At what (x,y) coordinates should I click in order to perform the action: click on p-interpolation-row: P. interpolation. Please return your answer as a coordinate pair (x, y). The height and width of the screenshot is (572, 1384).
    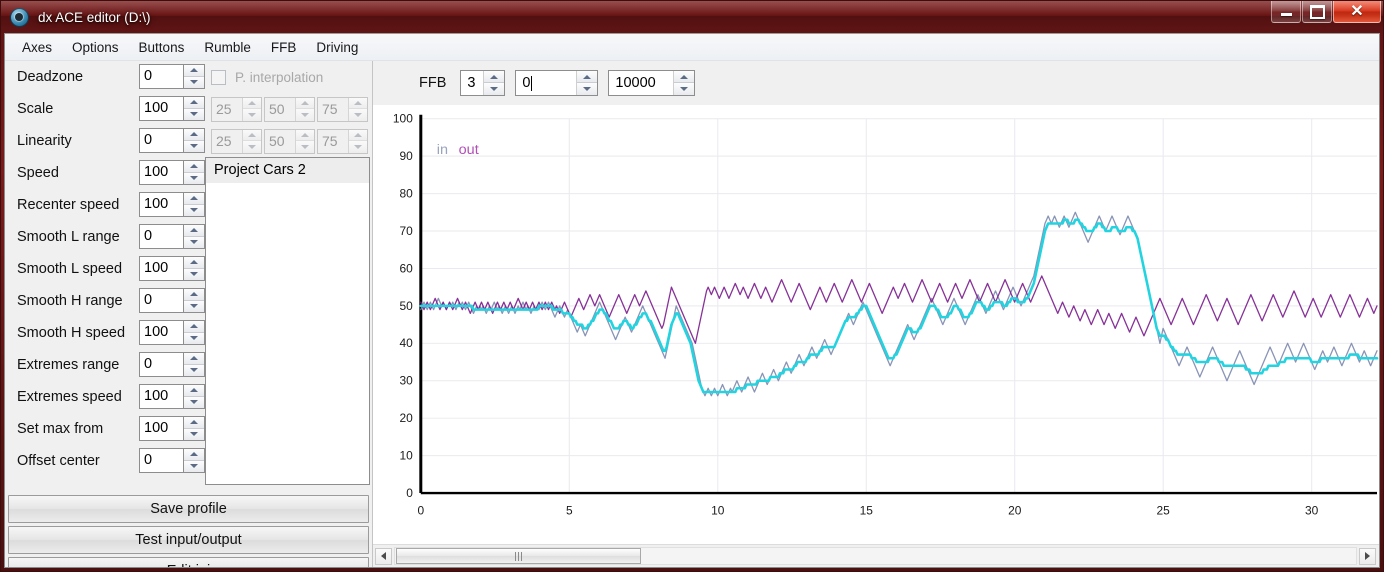
    Looking at the image, I should click on (289, 77).